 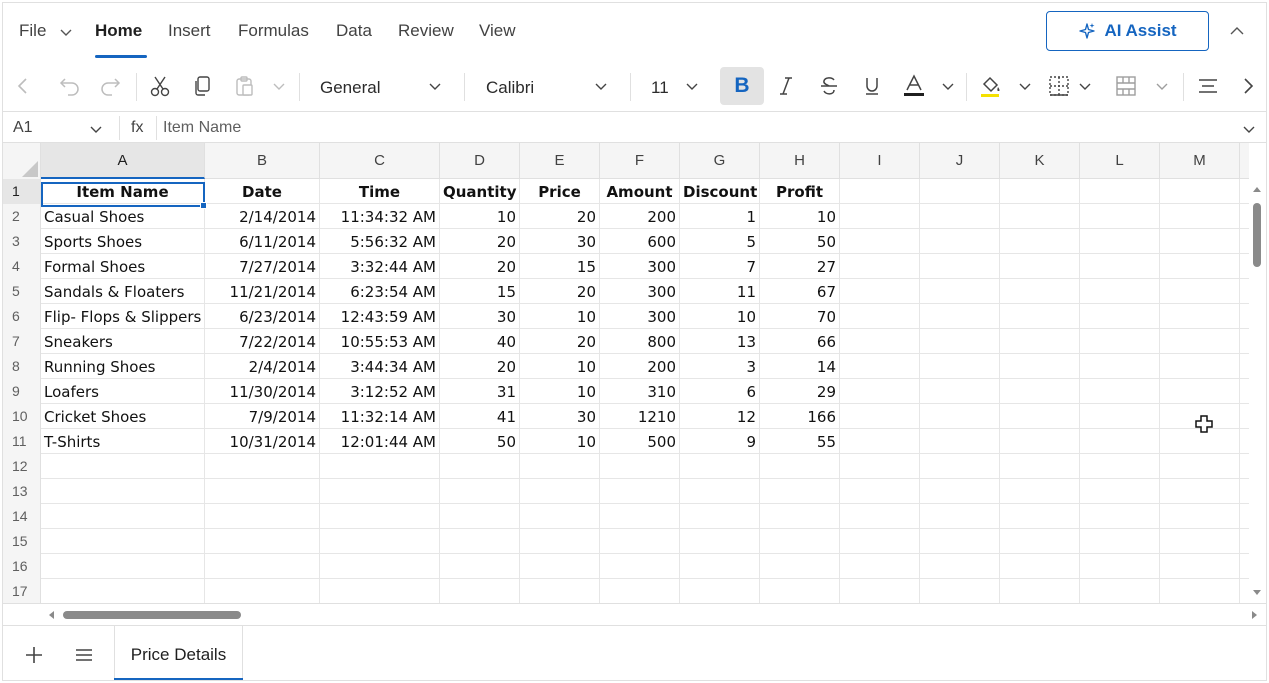 What do you see at coordinates (640, 391) in the screenshot?
I see `cell: 310` at bounding box center [640, 391].